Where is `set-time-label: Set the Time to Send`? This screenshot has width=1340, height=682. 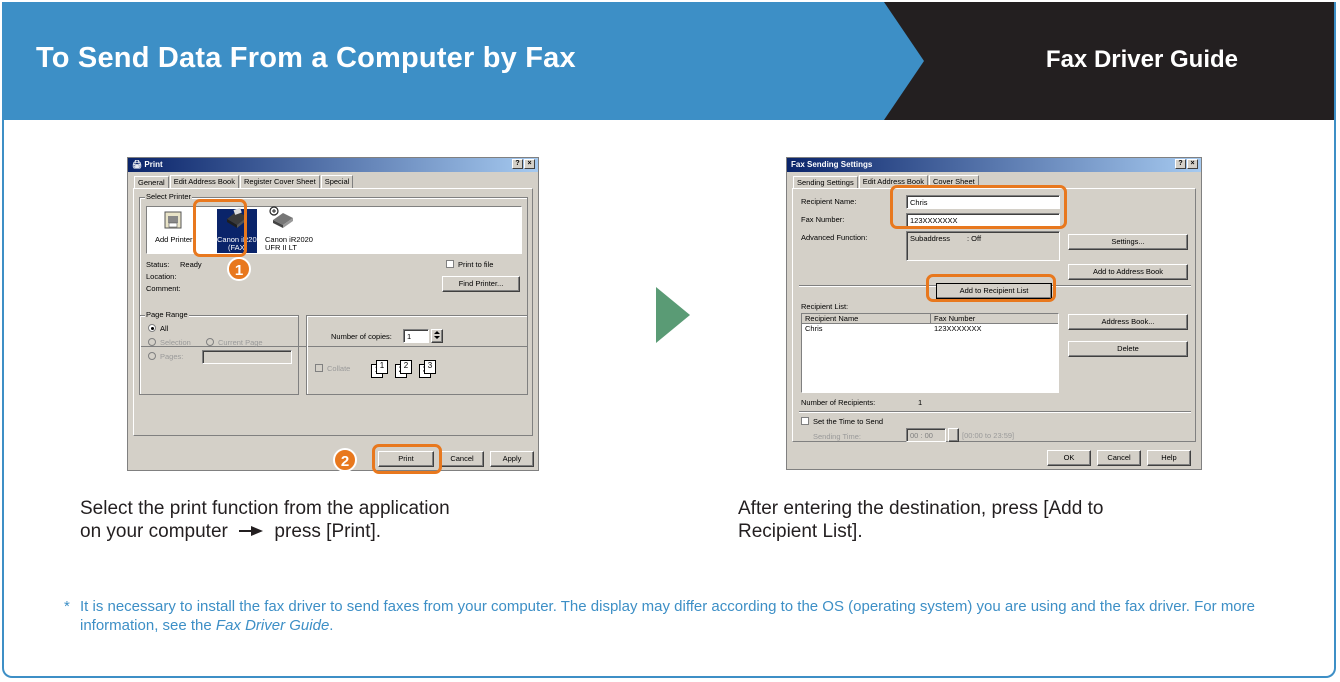 set-time-label: Set the Time to Send is located at coordinates (848, 421).